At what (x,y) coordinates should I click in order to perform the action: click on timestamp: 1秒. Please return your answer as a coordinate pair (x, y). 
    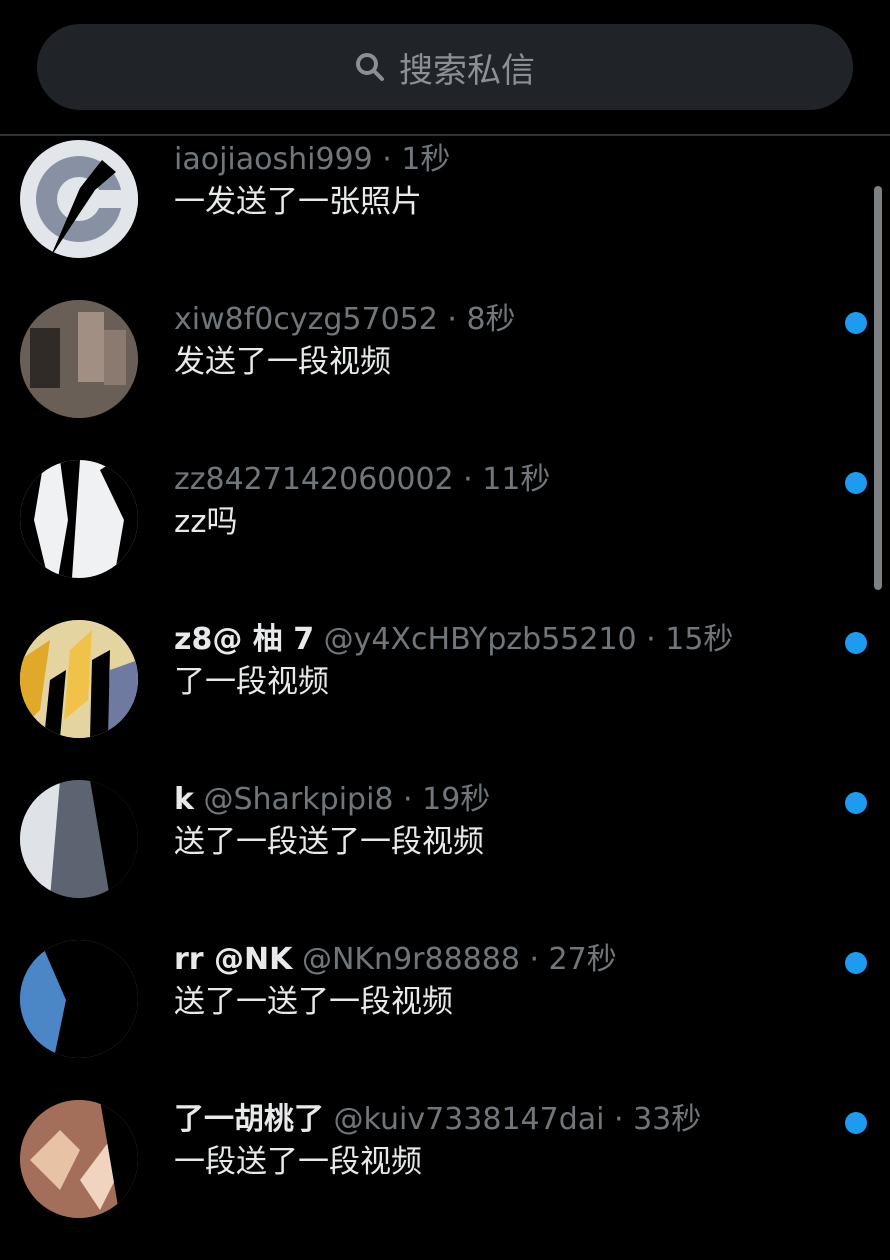
    Looking at the image, I should click on (426, 159).